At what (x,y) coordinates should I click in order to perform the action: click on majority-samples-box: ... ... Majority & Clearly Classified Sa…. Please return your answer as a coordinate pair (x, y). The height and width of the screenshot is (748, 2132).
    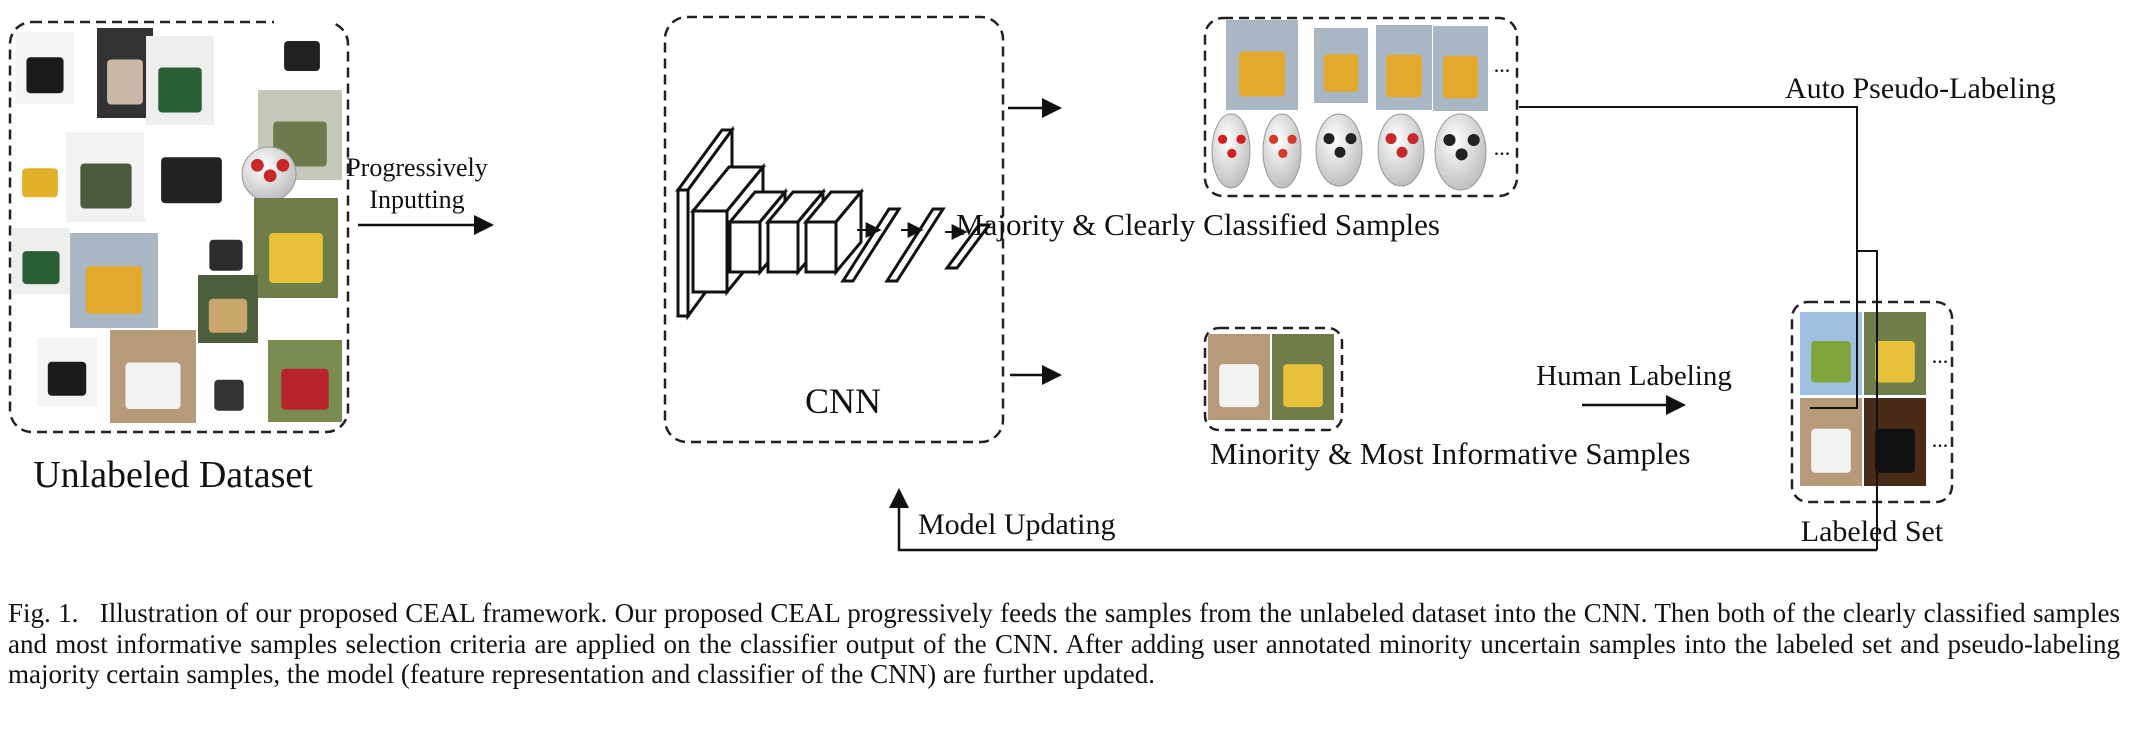
    Looking at the image, I should click on (1237, 129).